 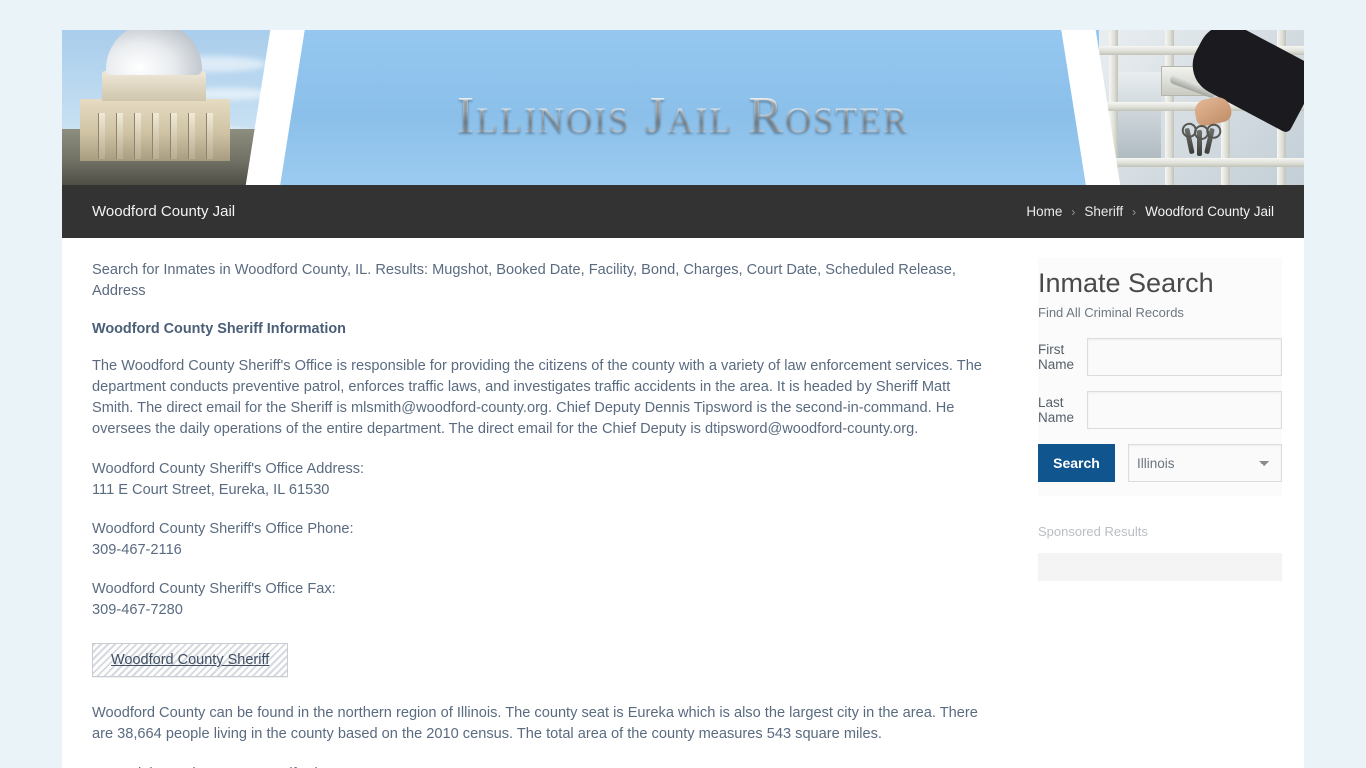 I want to click on last-name-row: Last Name, so click(x=1160, y=410).